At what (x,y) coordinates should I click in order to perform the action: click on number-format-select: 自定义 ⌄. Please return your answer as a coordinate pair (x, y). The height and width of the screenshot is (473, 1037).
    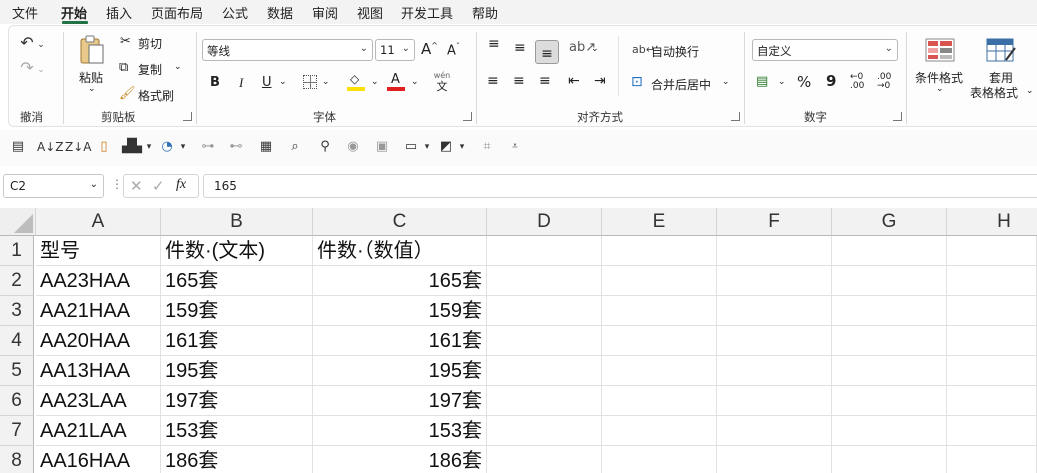
    Looking at the image, I should click on (825, 50).